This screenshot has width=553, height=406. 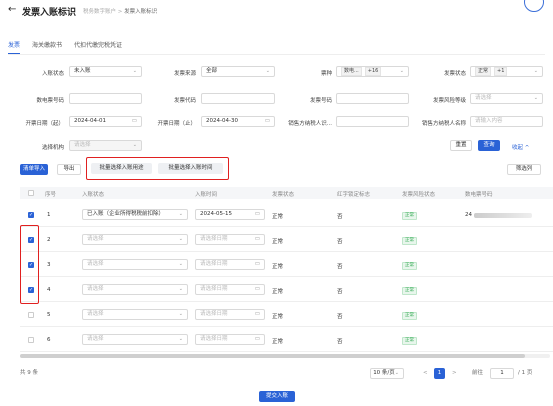 I want to click on page-size-select: 10 条/页 ⌄, so click(x=387, y=373).